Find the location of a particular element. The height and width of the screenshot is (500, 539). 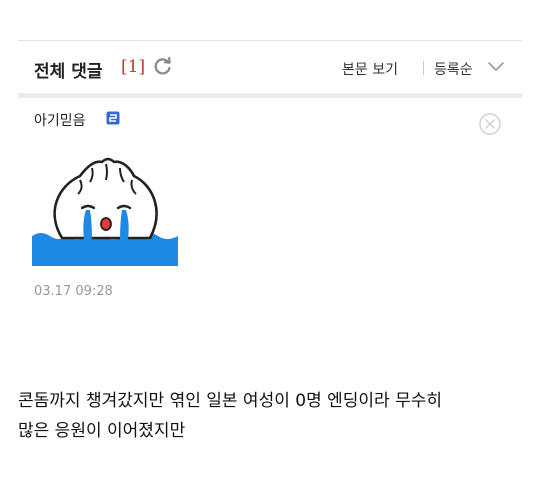

chevron-down-icon is located at coordinates (496, 67).